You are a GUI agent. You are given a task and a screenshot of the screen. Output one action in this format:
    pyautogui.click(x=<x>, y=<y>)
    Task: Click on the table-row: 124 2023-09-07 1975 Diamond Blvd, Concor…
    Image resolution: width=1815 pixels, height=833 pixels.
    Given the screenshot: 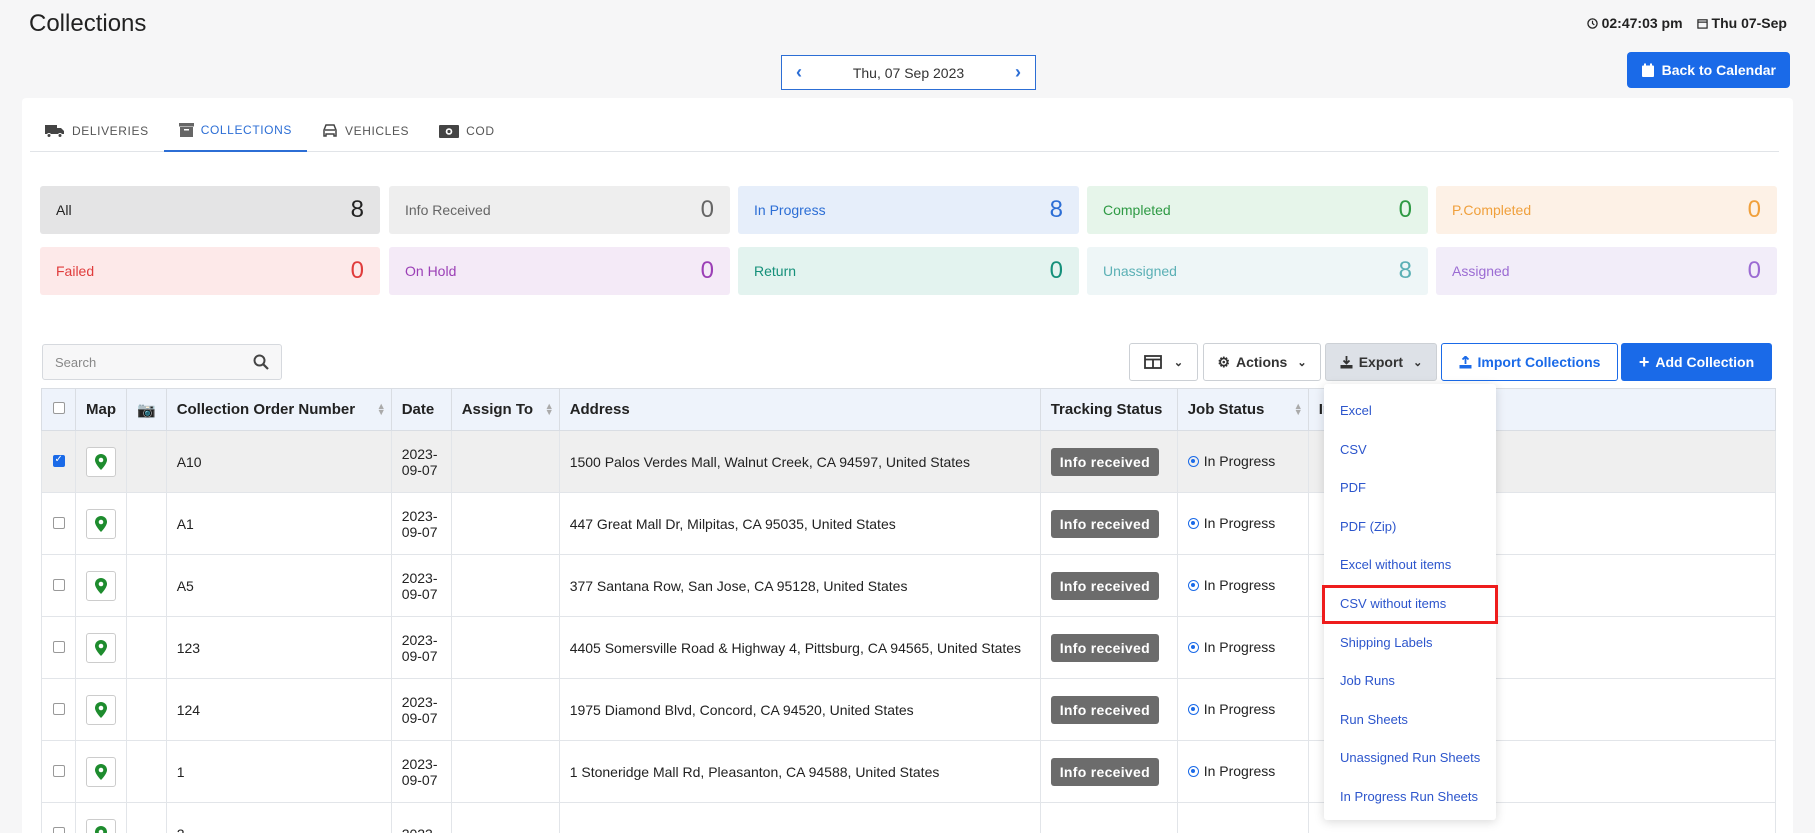 What is the action you would take?
    pyautogui.click(x=909, y=709)
    